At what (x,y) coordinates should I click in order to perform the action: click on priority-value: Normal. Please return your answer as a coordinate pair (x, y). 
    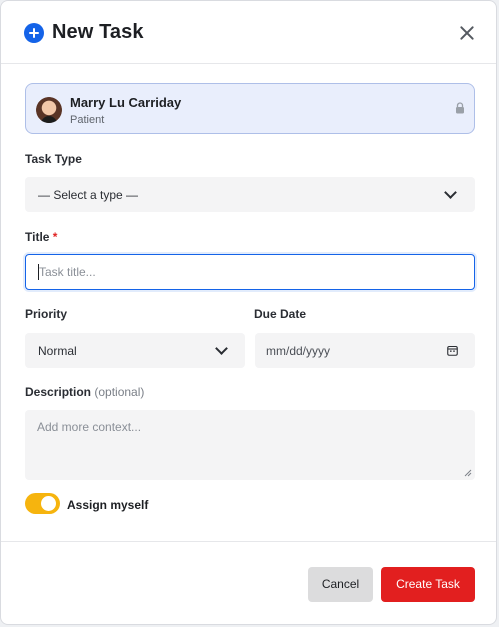
    Looking at the image, I should click on (57, 351).